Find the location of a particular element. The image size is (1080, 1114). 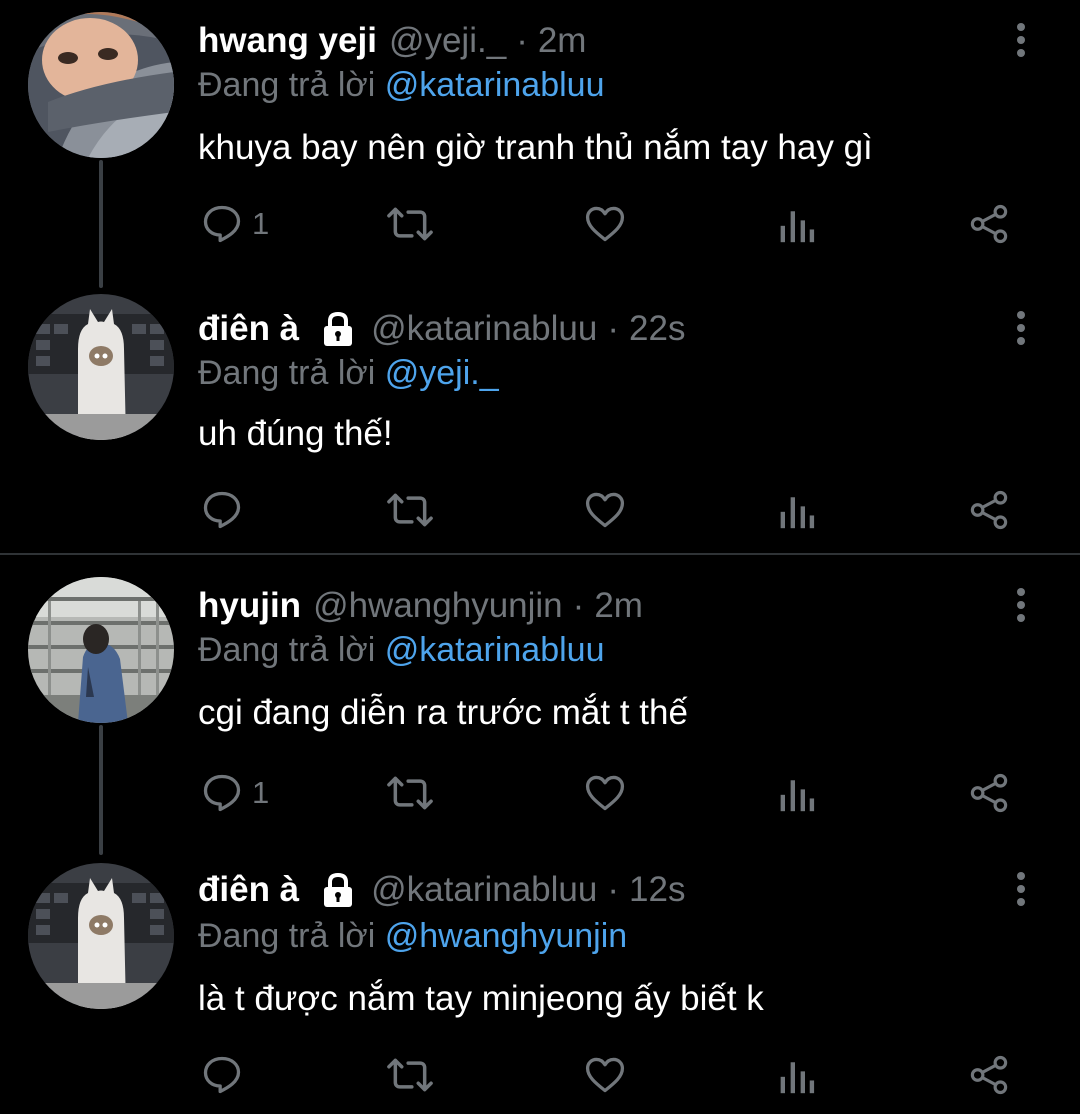

display-name: hyujin is located at coordinates (249, 606).